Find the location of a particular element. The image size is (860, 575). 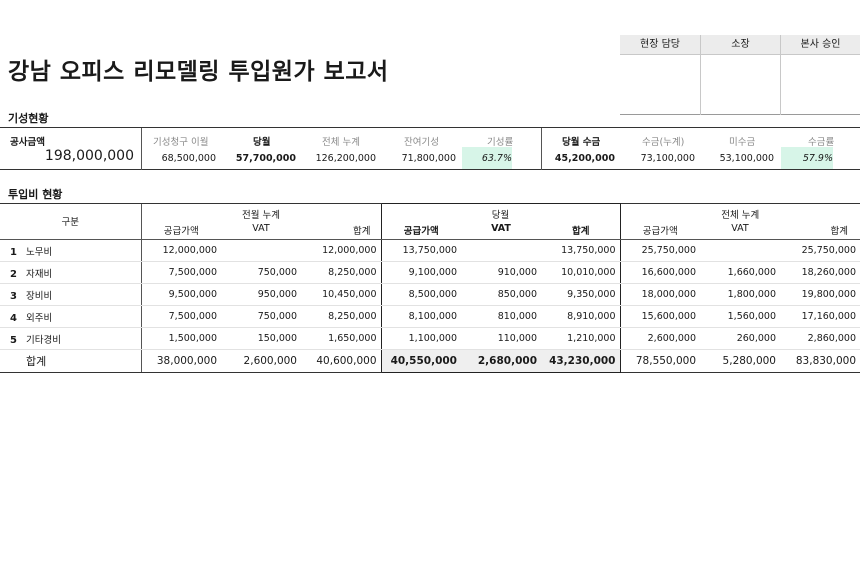

row-label: 3 장비비 is located at coordinates (70, 294).